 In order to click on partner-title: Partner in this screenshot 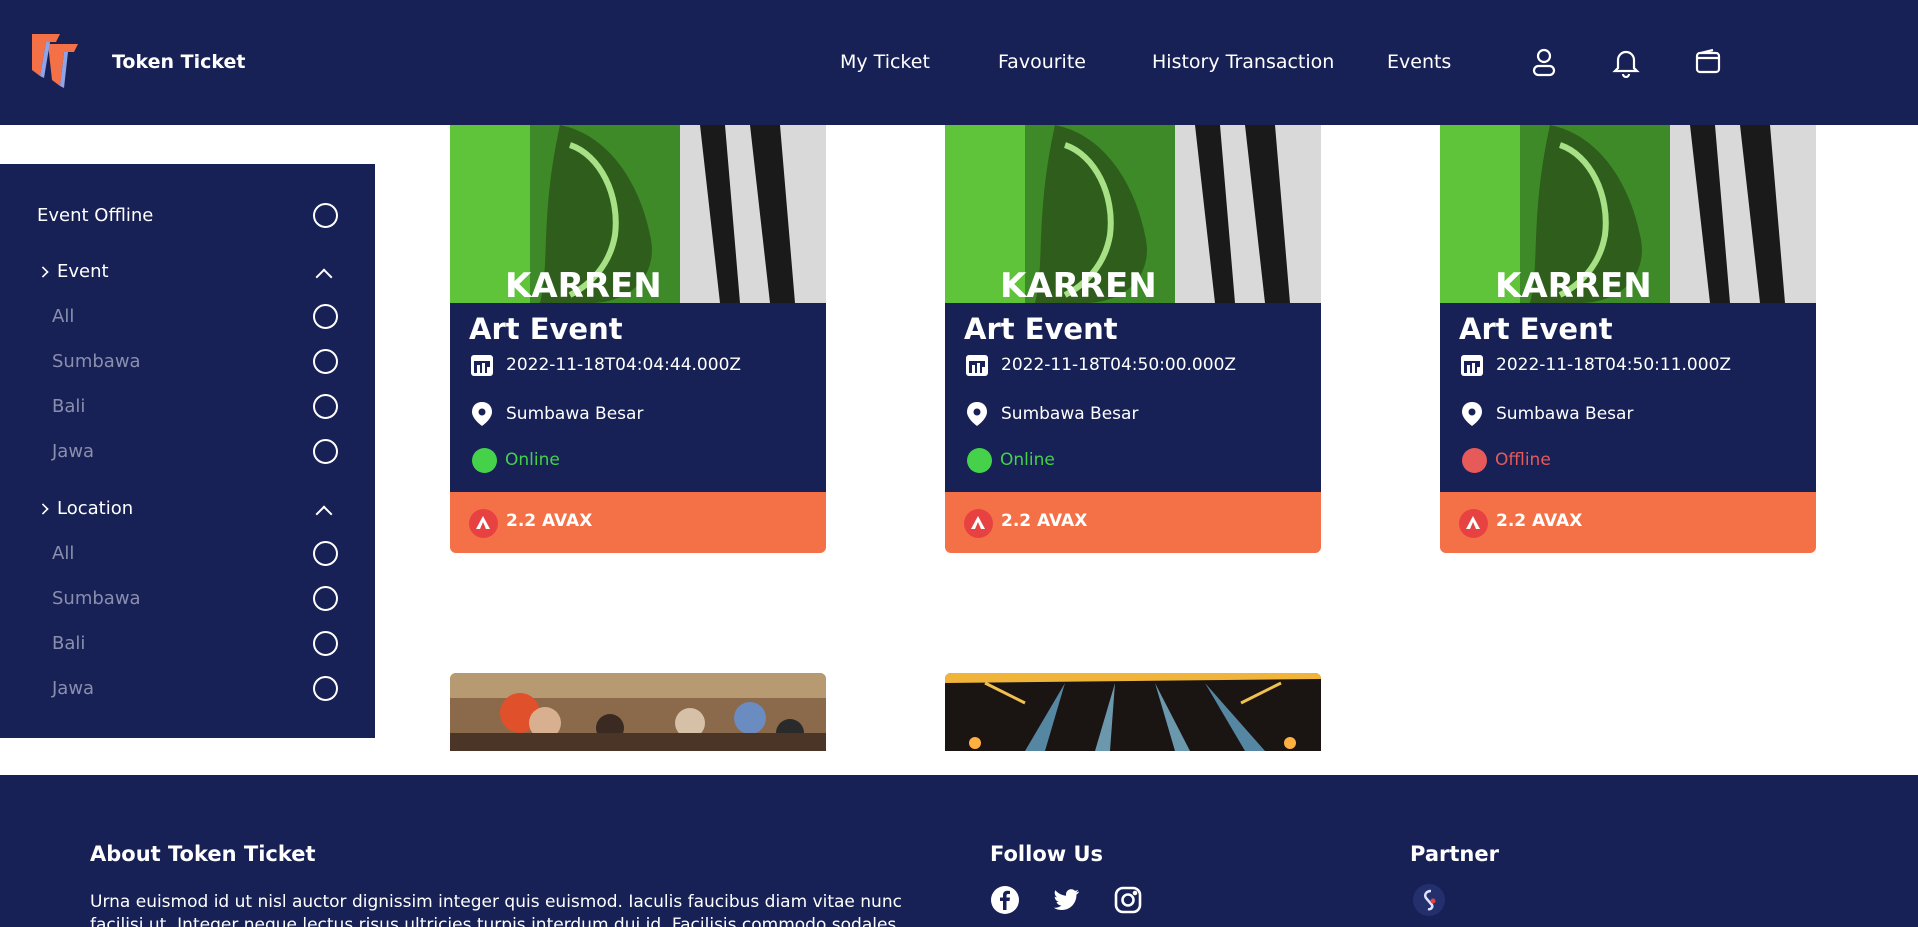, I will do `click(1454, 854)`.